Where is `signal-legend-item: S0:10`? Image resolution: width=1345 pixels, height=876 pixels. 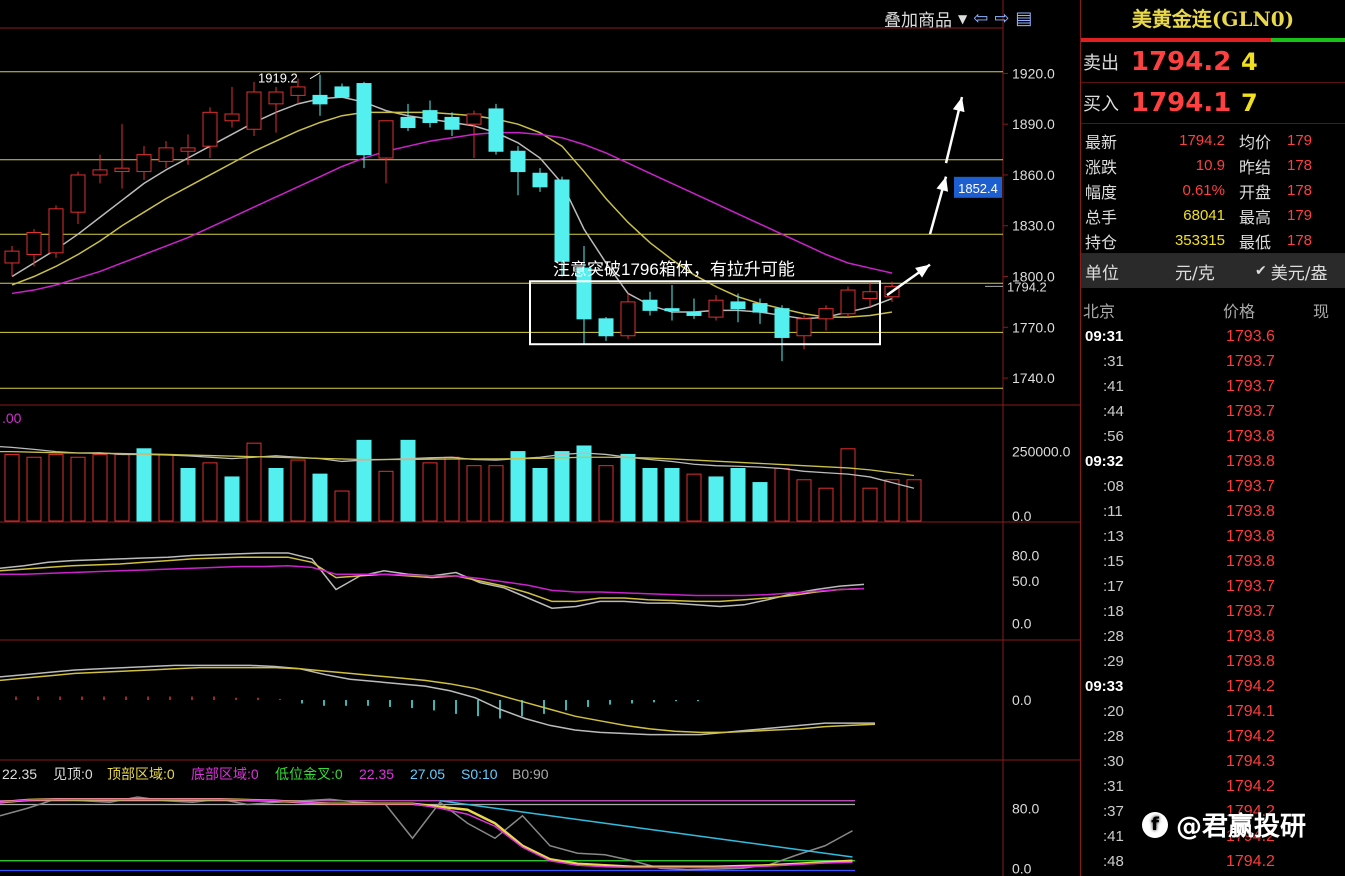
signal-legend-item: S0:10 is located at coordinates (479, 774).